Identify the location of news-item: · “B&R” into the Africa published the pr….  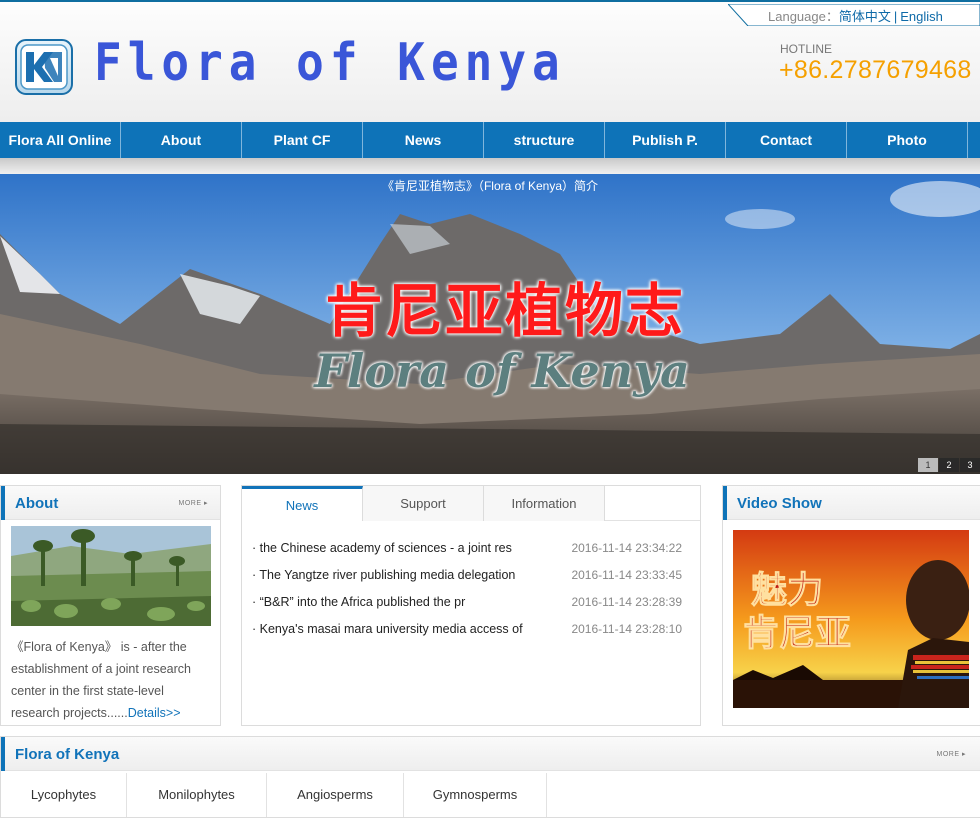
(467, 601).